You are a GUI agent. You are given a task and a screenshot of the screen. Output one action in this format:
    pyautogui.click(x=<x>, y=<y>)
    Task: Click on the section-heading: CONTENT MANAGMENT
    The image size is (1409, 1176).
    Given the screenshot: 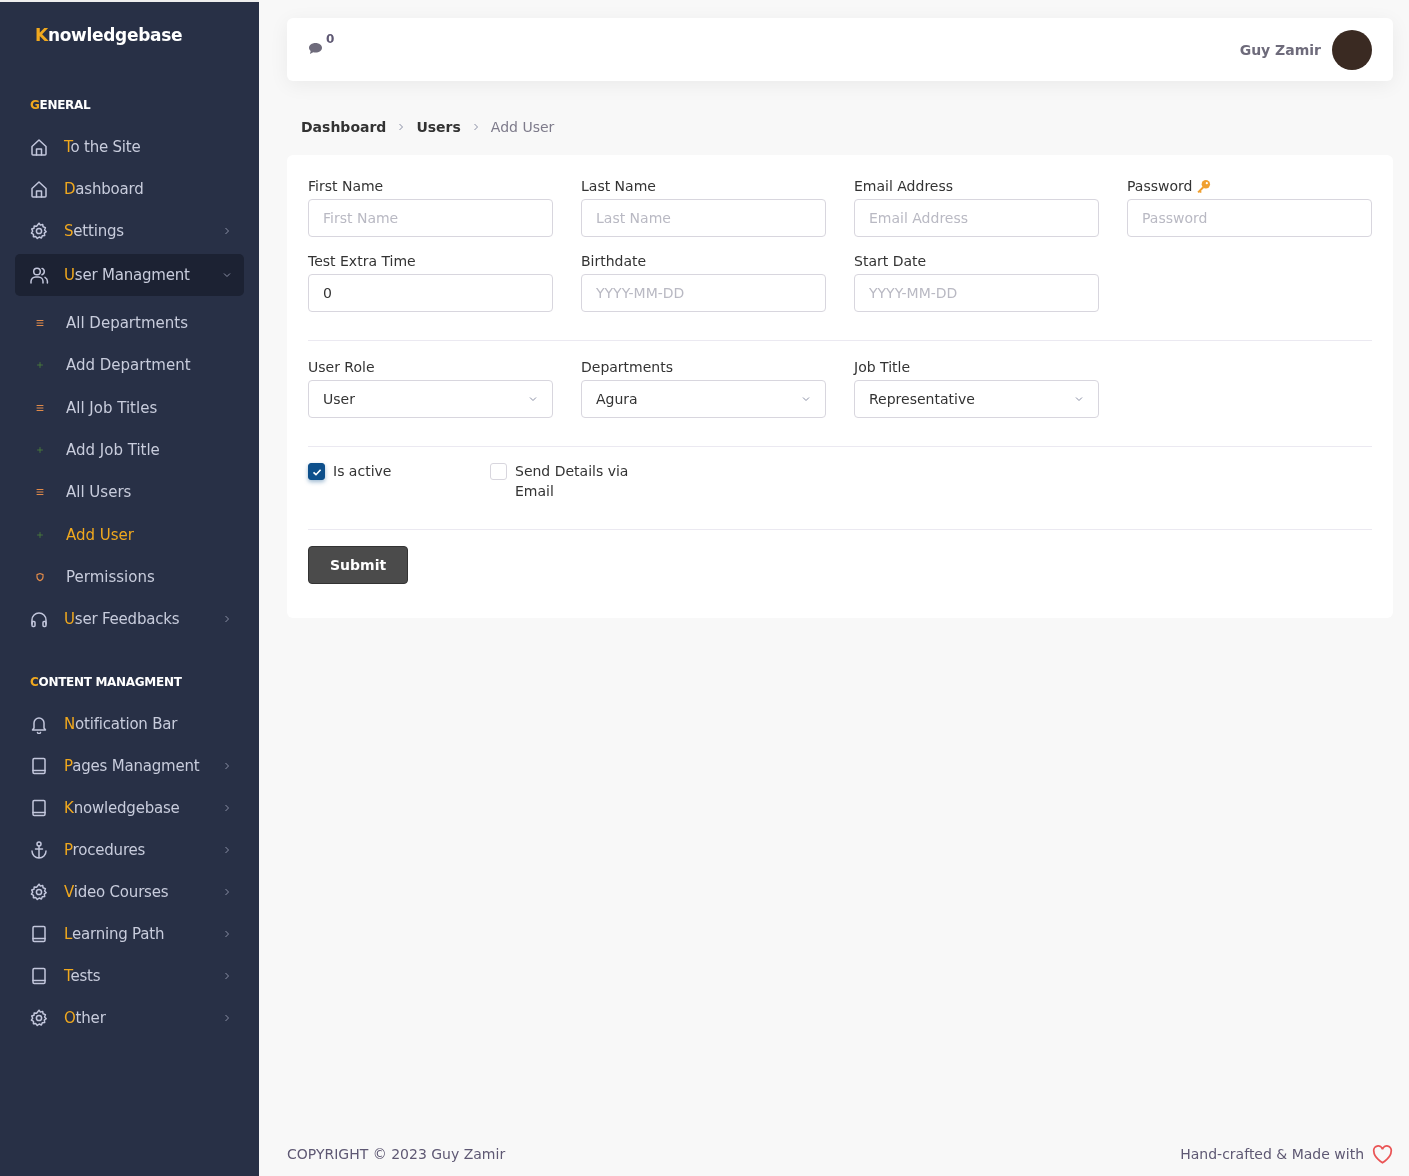 What is the action you would take?
    pyautogui.click(x=105, y=683)
    